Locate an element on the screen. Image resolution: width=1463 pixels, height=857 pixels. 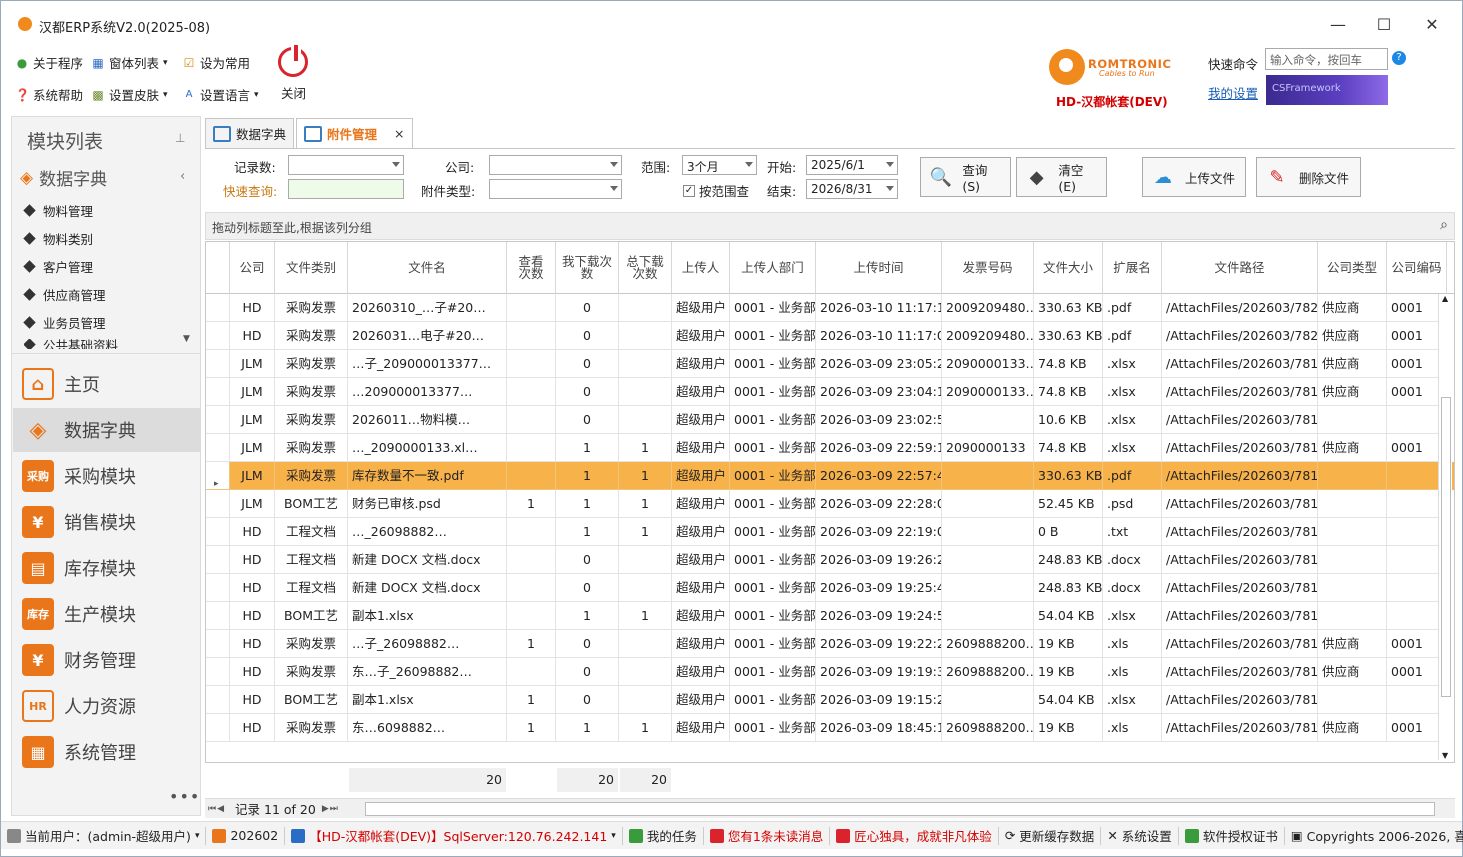
module-finance: ¥ 财务管理 is located at coordinates (106, 660).